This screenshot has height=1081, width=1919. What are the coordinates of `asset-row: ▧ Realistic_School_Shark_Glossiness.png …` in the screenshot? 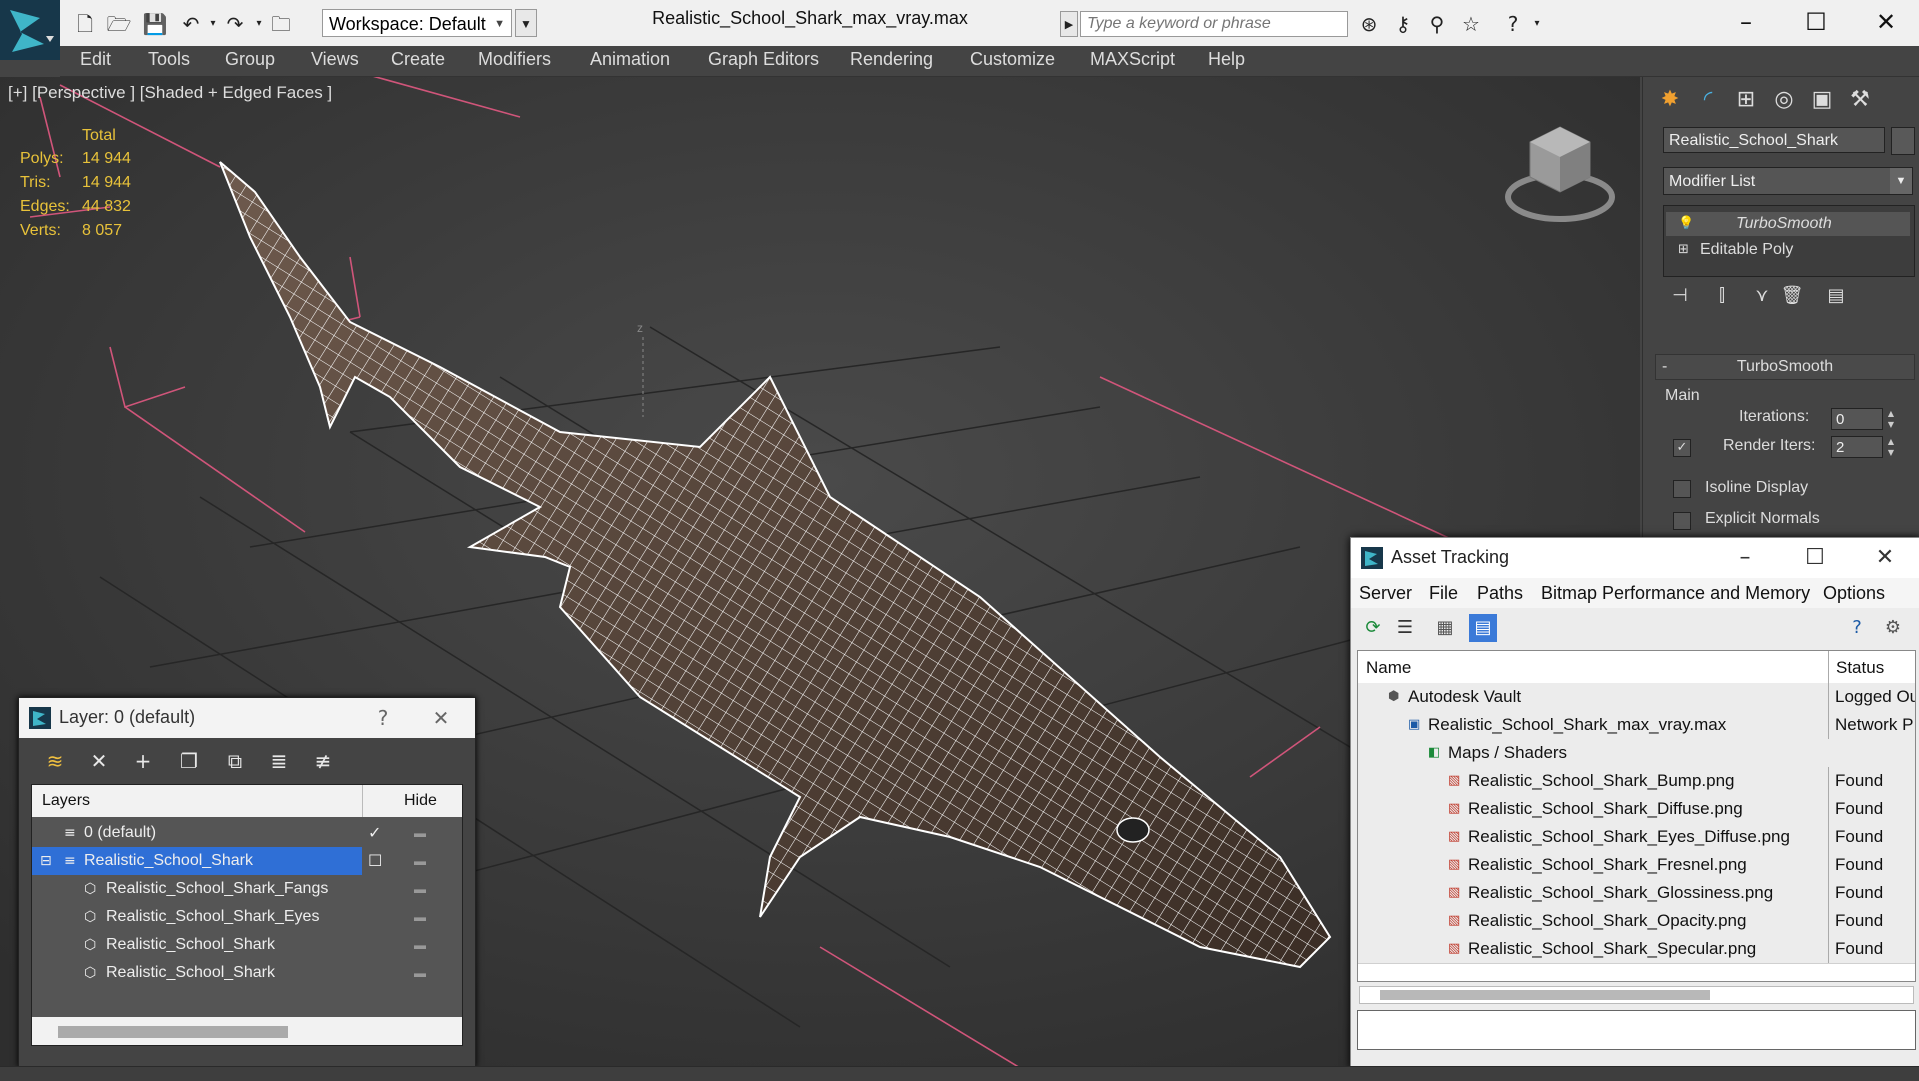 It's located at (1636, 893).